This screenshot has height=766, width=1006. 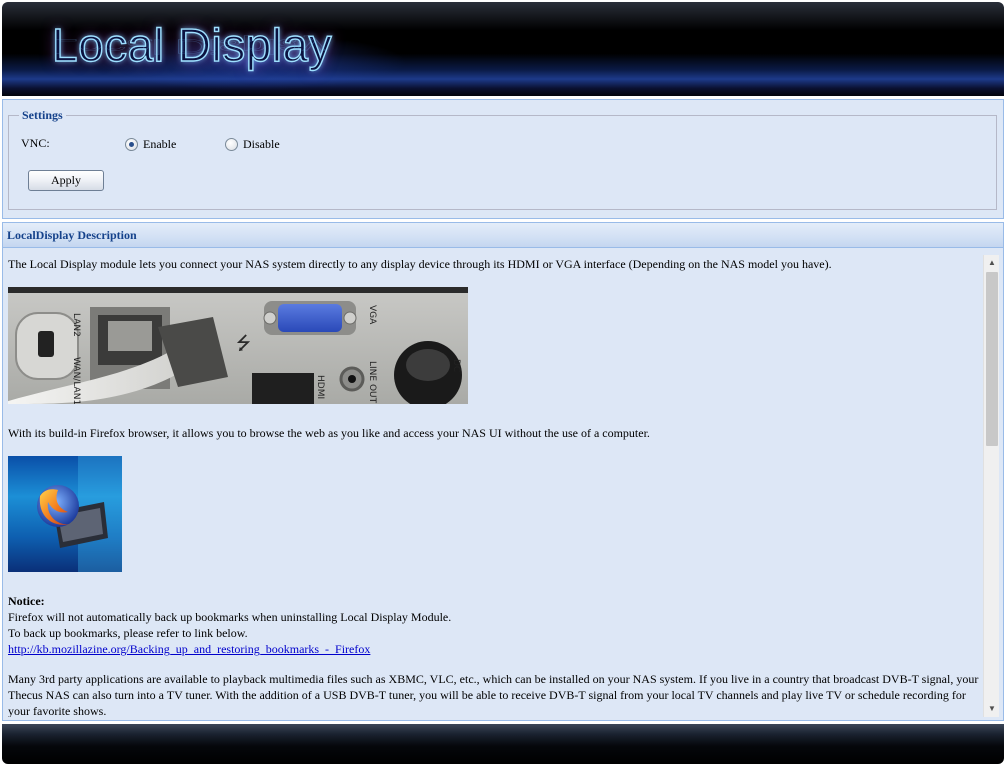 I want to click on notice-title: Notice:, so click(x=26, y=601).